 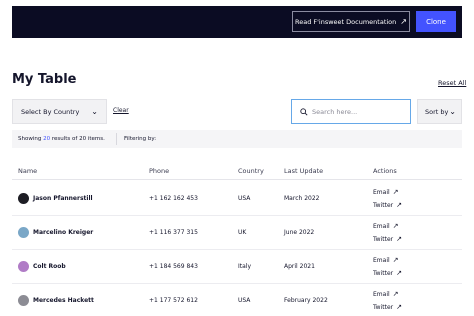 I want to click on read-documentation-button: Read F'insweet Documentation ↗, so click(x=351, y=21).